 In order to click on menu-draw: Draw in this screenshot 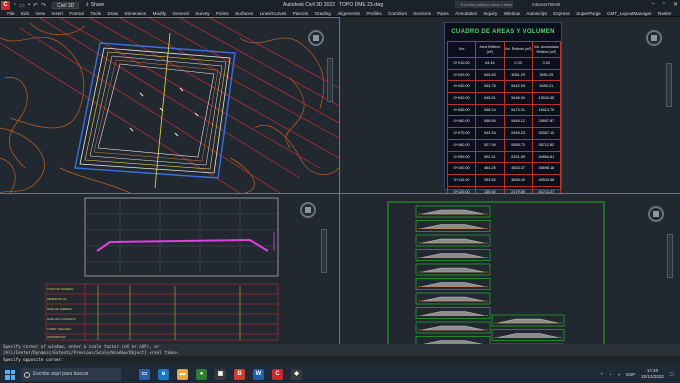, I will do `click(112, 13)`.